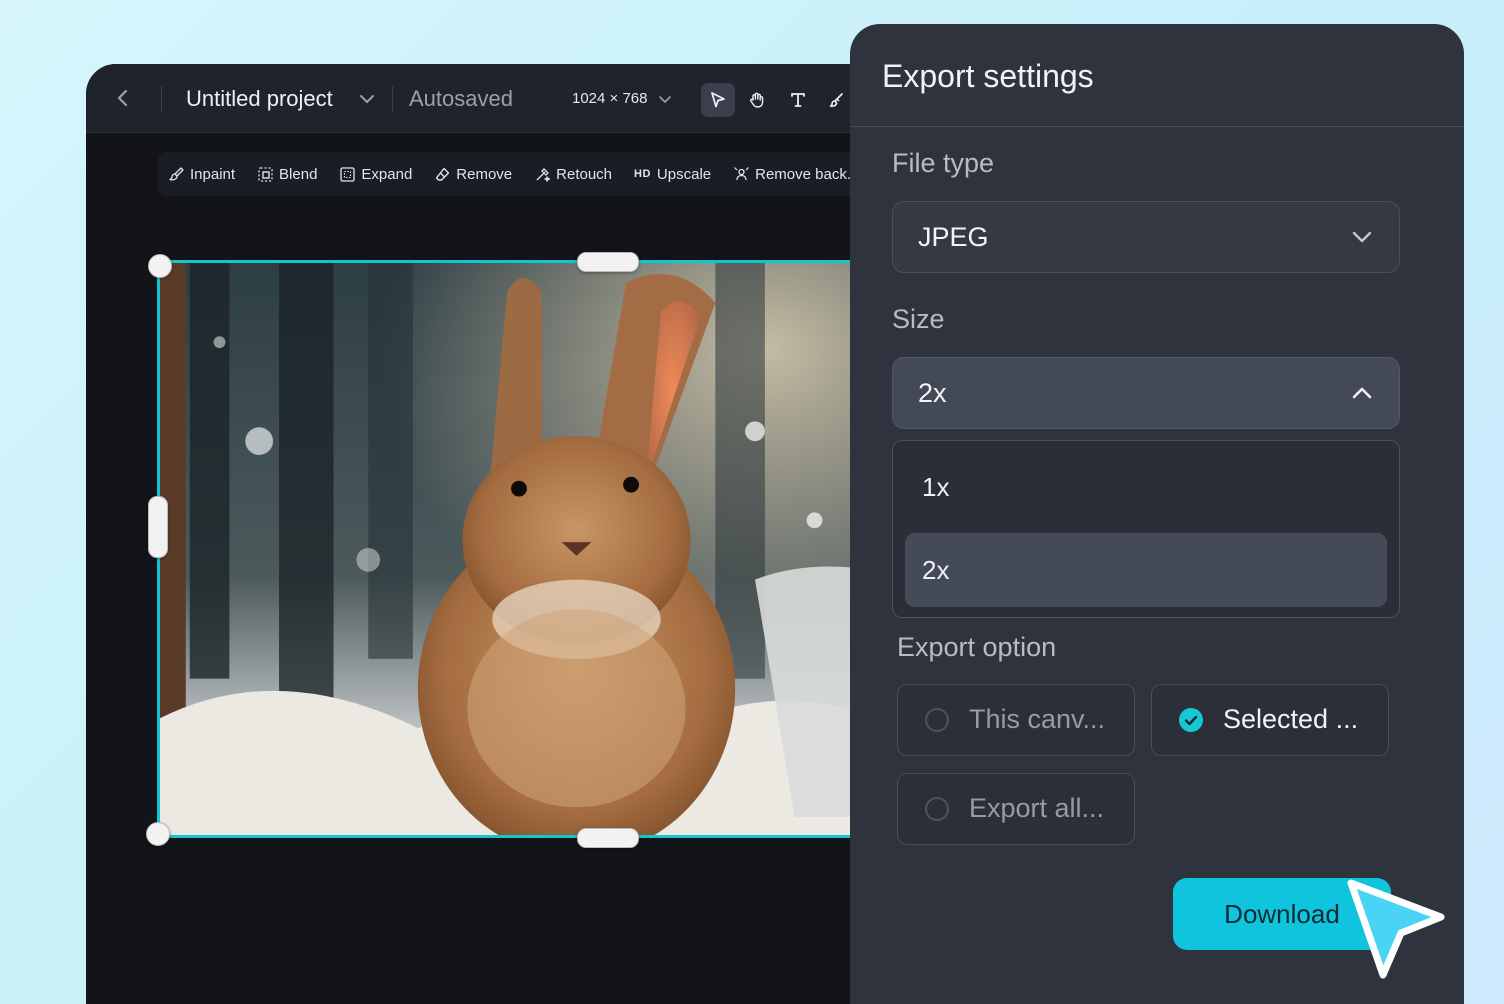 Image resolution: width=1504 pixels, height=1004 pixels. What do you see at coordinates (542, 174) in the screenshot?
I see `retouch-icon` at bounding box center [542, 174].